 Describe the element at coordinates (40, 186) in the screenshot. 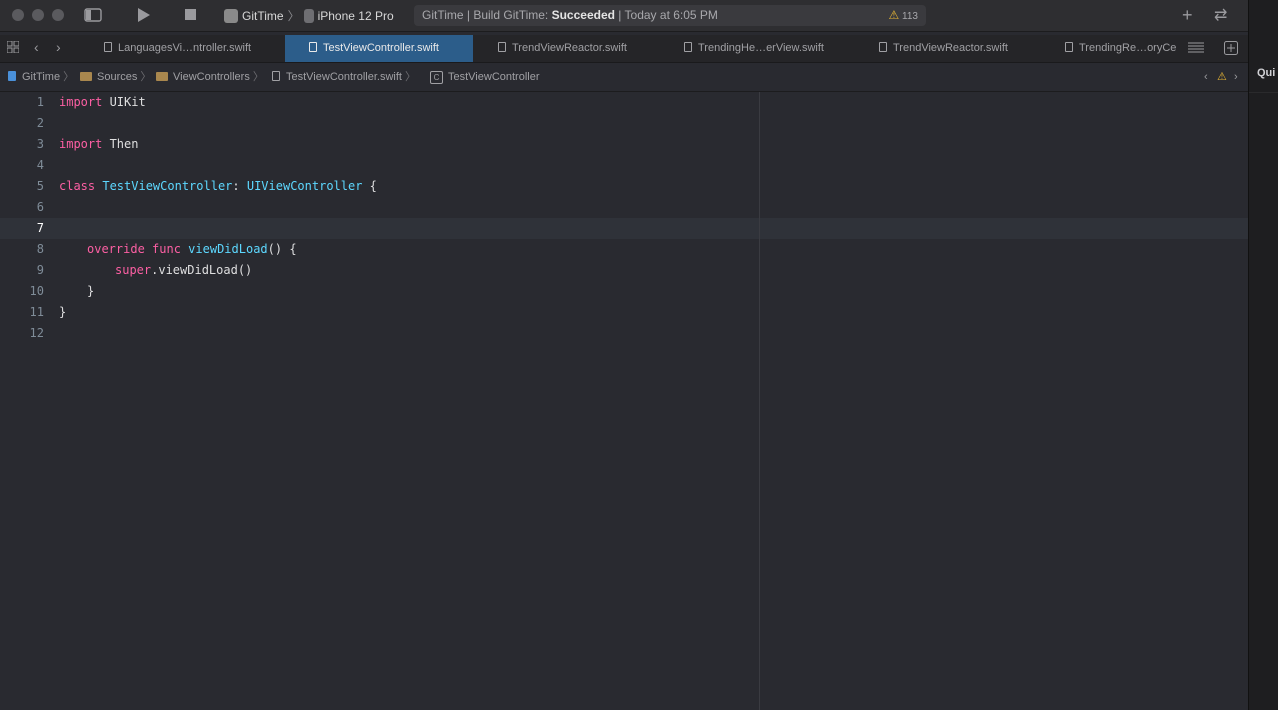

I see `line-number: 5` at that location.